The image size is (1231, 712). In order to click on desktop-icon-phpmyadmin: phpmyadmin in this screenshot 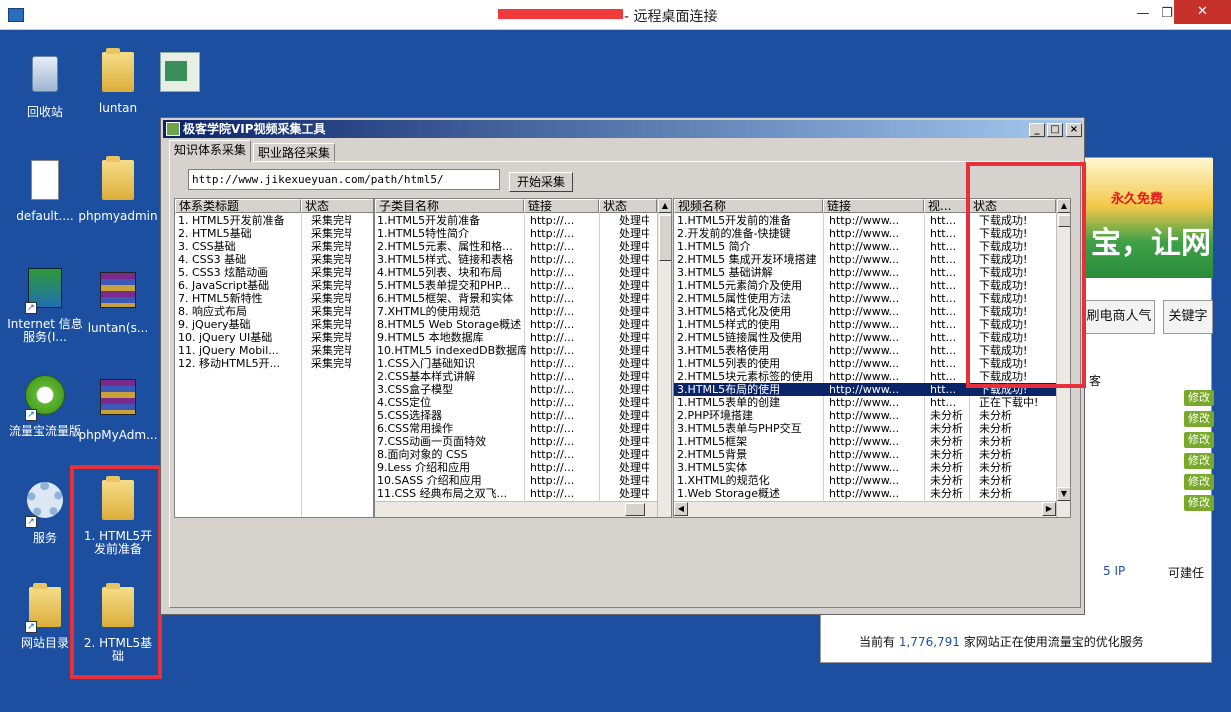, I will do `click(118, 191)`.